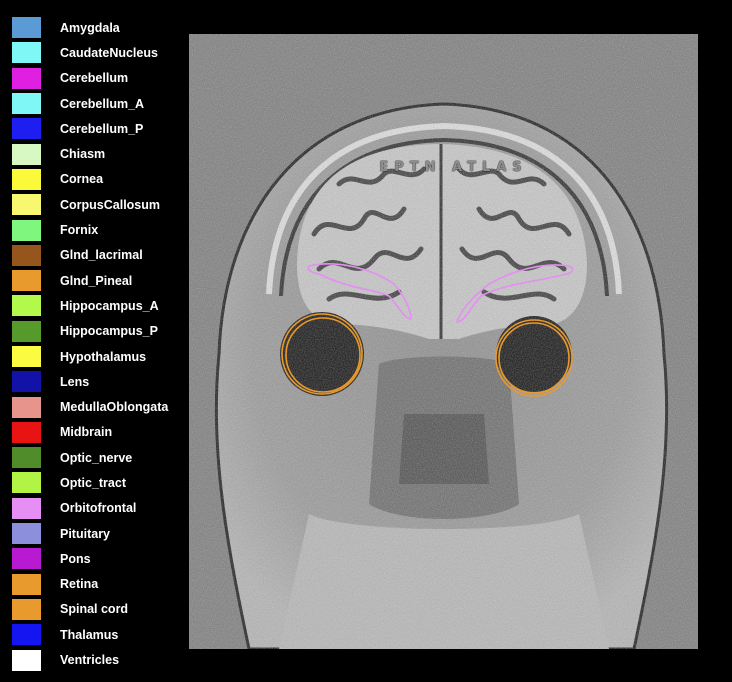 This screenshot has width=732, height=682. I want to click on legend-item: Lens, so click(99, 381).